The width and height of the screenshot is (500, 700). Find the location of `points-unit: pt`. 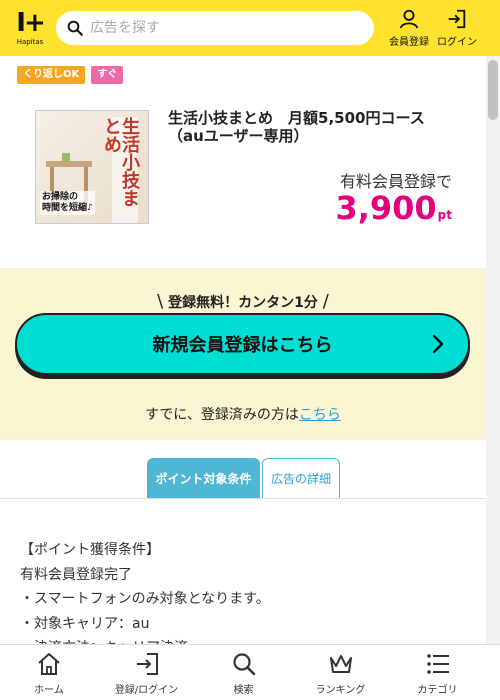

points-unit: pt is located at coordinates (444, 215).